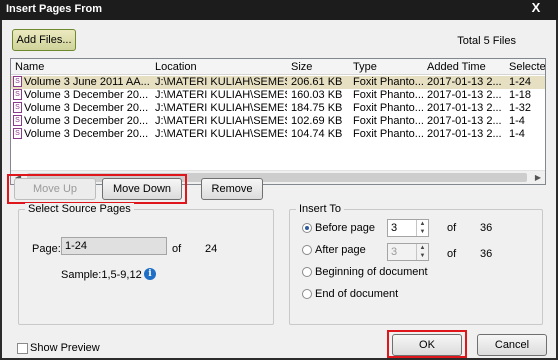 The height and width of the screenshot is (360, 558). Describe the element at coordinates (317, 82) in the screenshot. I see `cell-size: 206.61 KB` at that location.